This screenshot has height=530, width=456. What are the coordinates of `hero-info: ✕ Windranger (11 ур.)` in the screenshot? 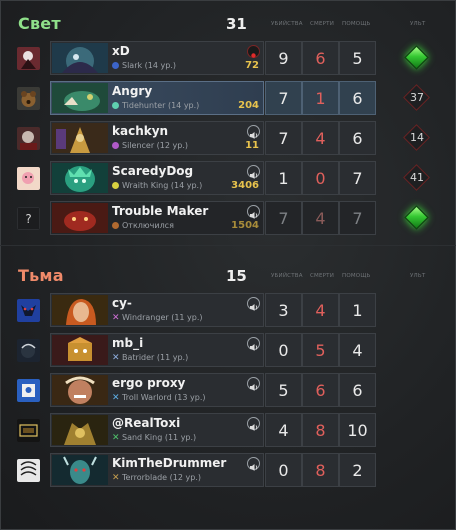 It's located at (157, 318).